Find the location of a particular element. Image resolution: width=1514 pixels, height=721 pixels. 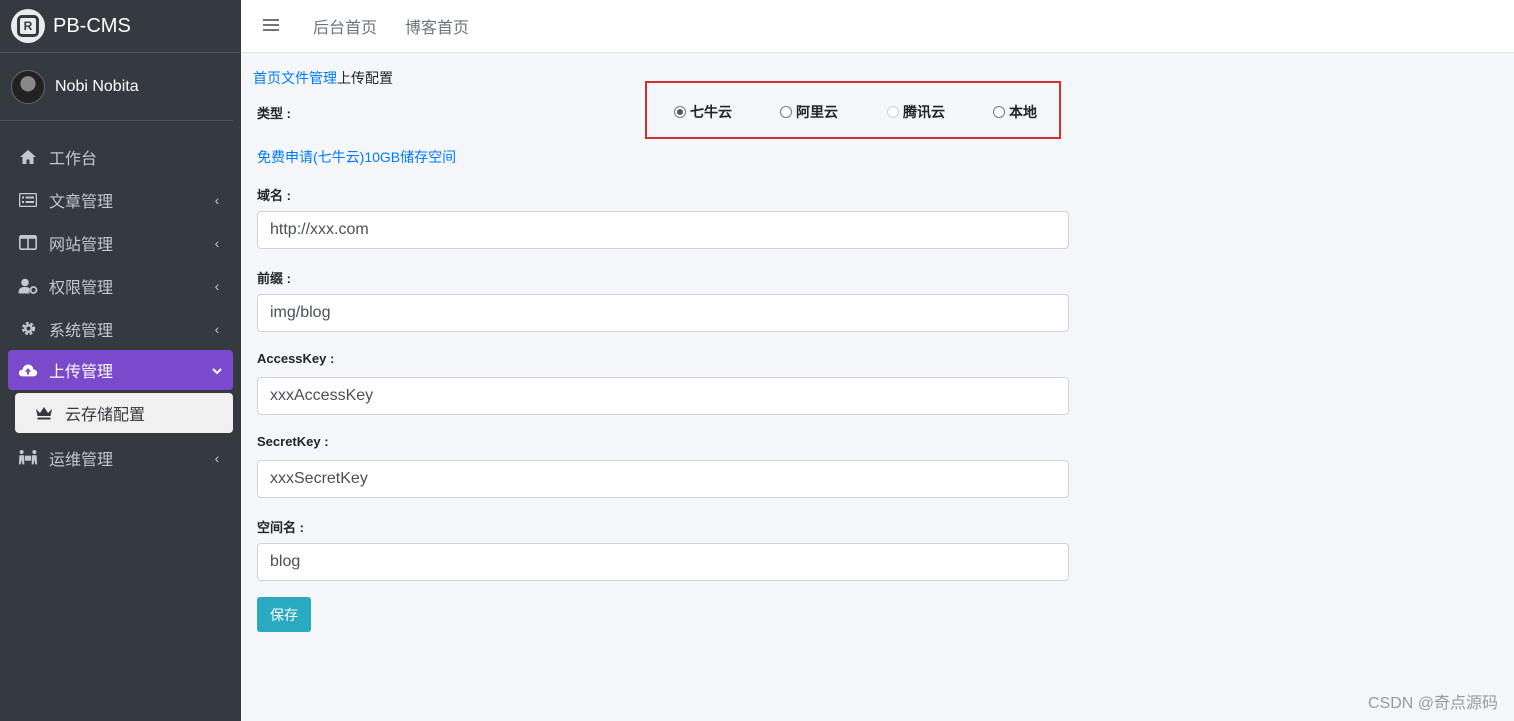

user-panel: Nobi Nobita is located at coordinates (116, 87).